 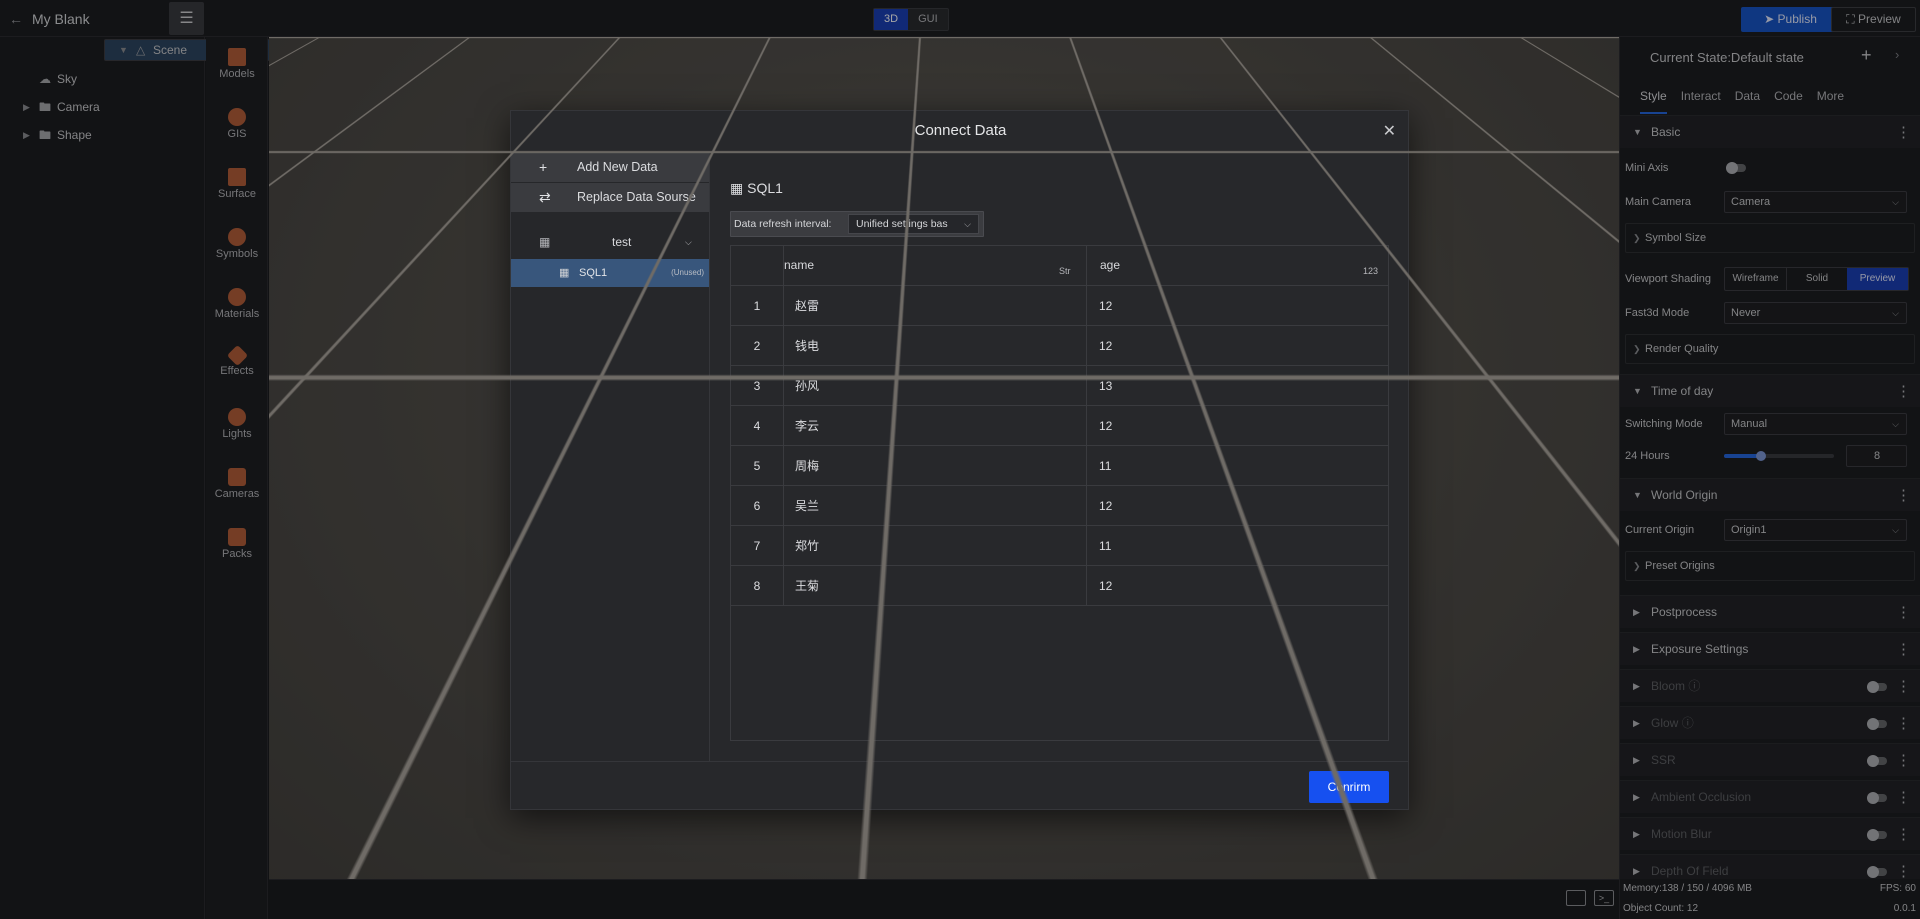 What do you see at coordinates (807, 346) in the screenshot?
I see `cell-name: 钱电` at bounding box center [807, 346].